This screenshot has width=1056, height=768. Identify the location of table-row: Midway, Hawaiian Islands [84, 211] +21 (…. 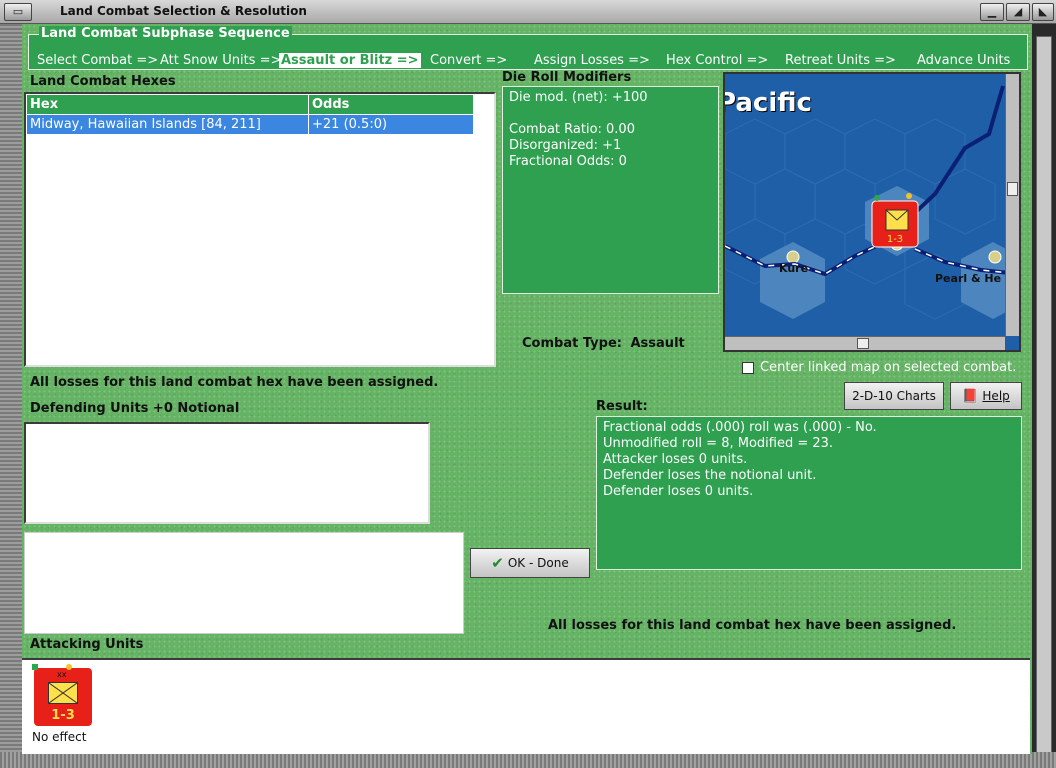
(250, 124).